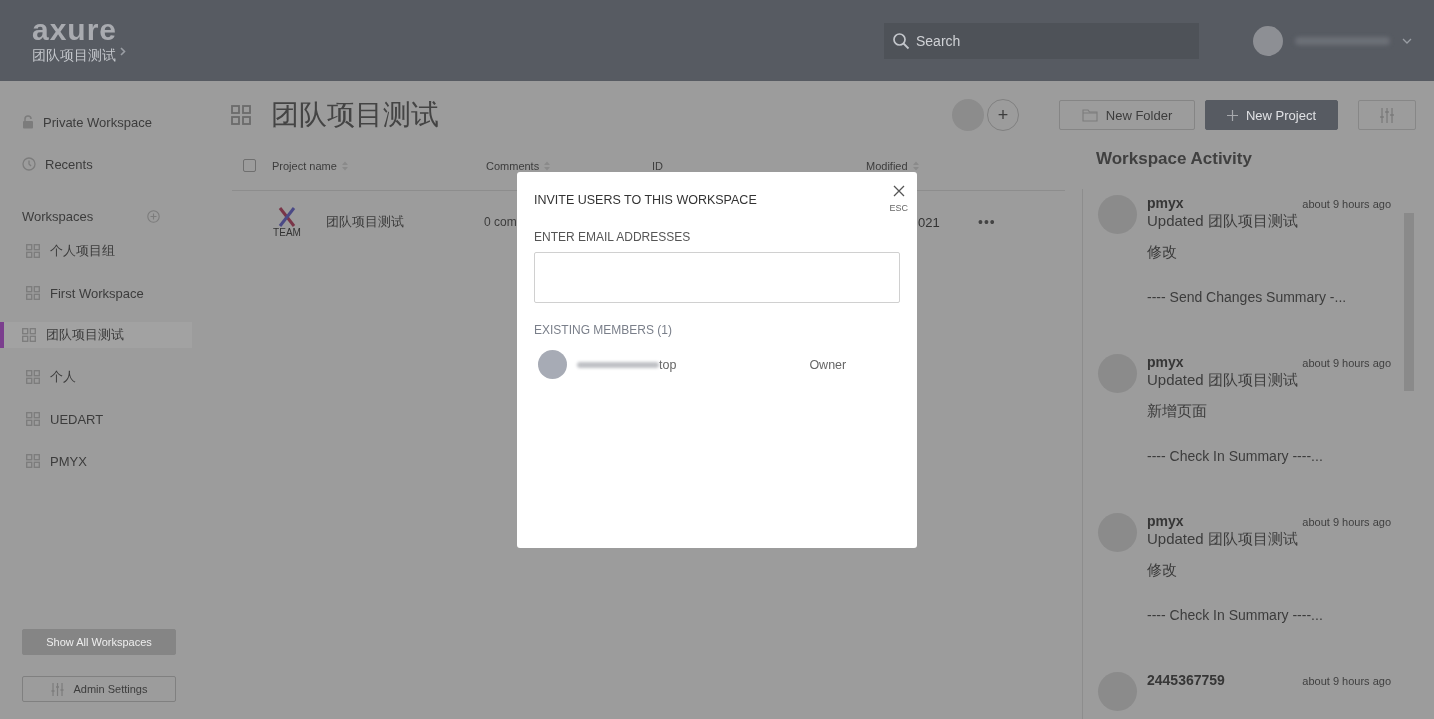  What do you see at coordinates (668, 364) in the screenshot?
I see `member-email: top` at bounding box center [668, 364].